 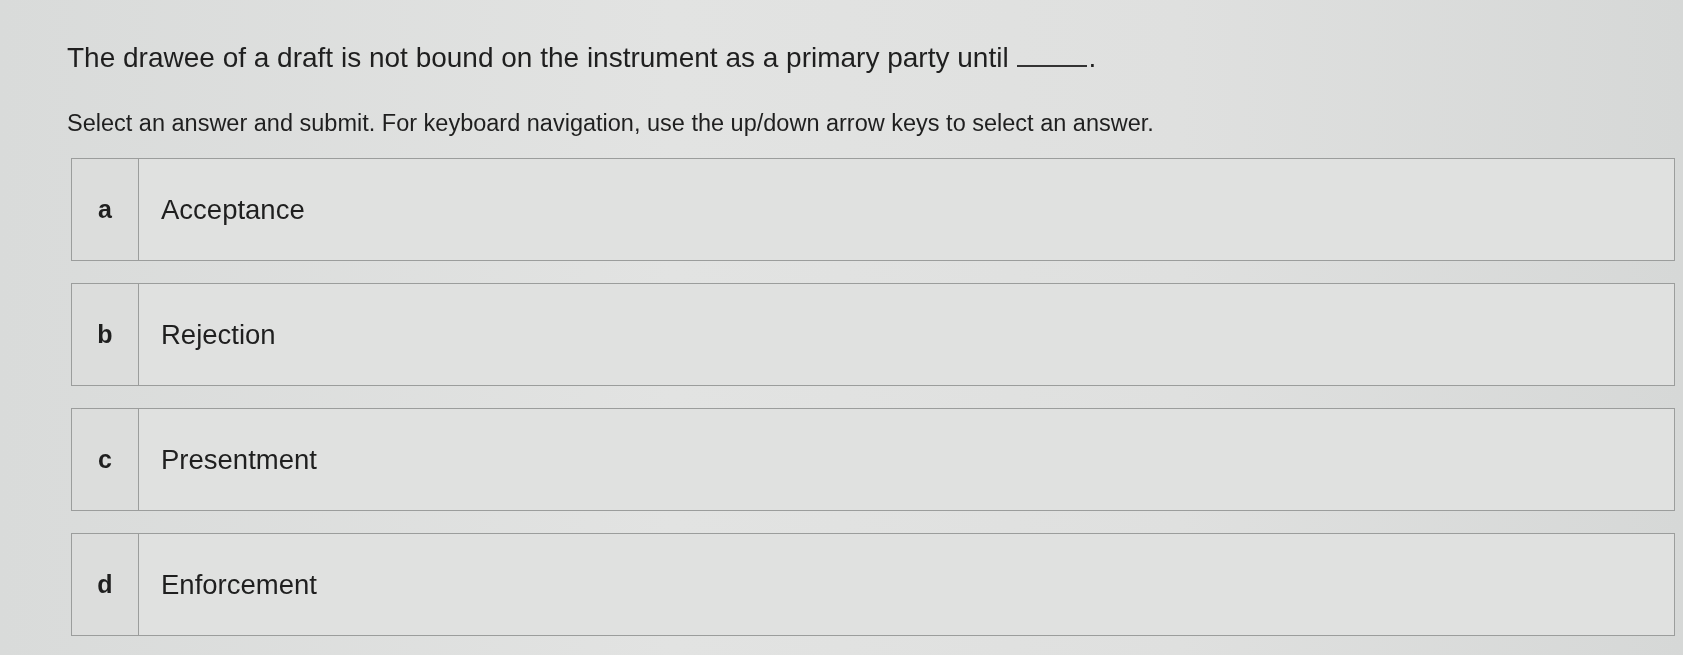 What do you see at coordinates (873, 459) in the screenshot?
I see `answer-option: c Presentment` at bounding box center [873, 459].